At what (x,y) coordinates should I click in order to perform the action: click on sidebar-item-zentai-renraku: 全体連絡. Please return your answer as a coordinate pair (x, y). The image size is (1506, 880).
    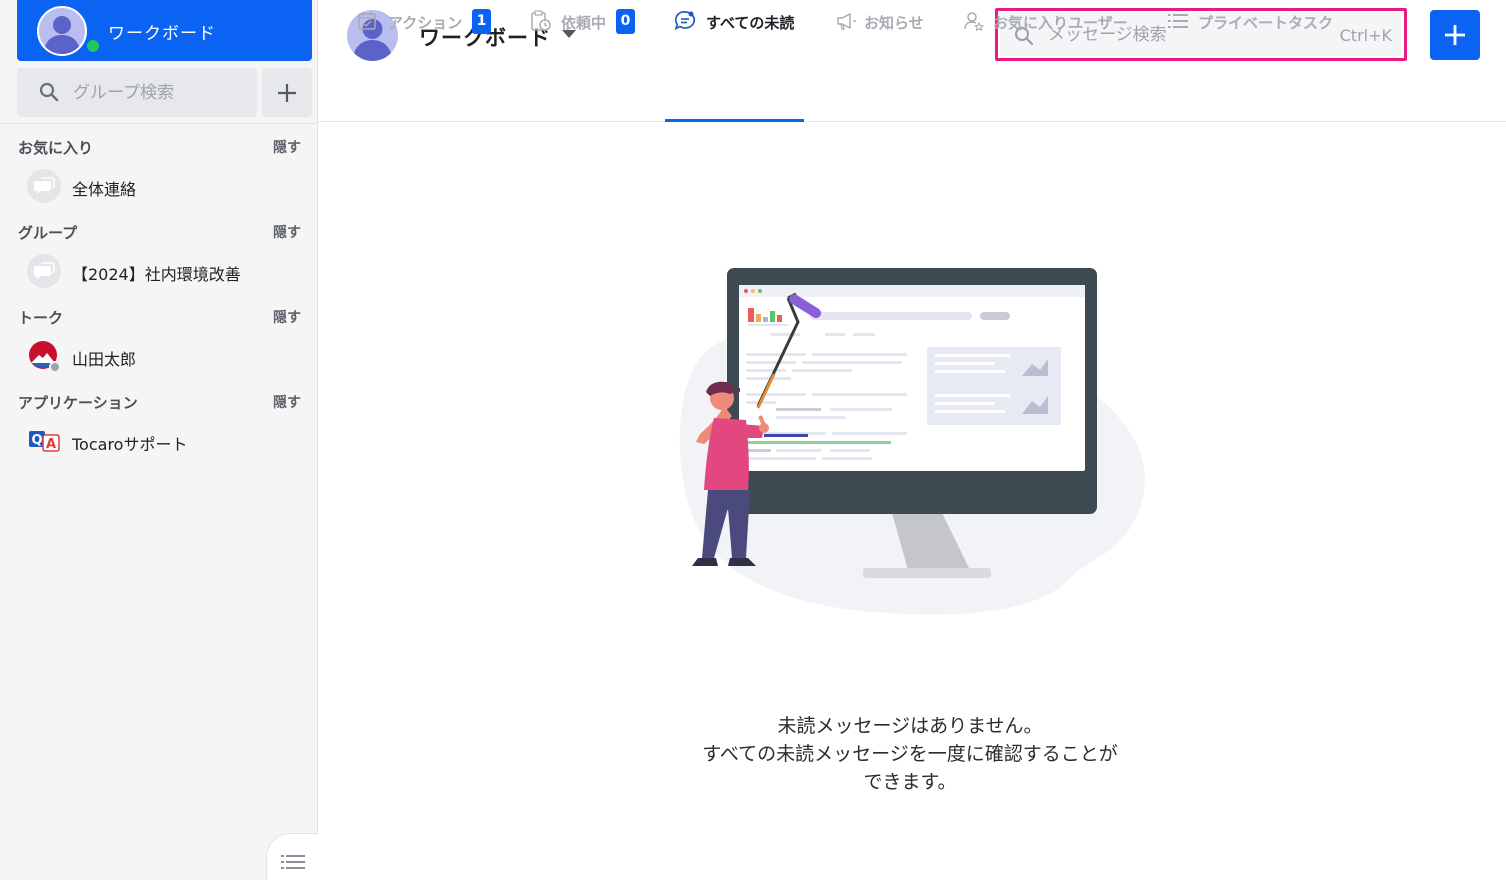
    Looking at the image, I should click on (164, 186).